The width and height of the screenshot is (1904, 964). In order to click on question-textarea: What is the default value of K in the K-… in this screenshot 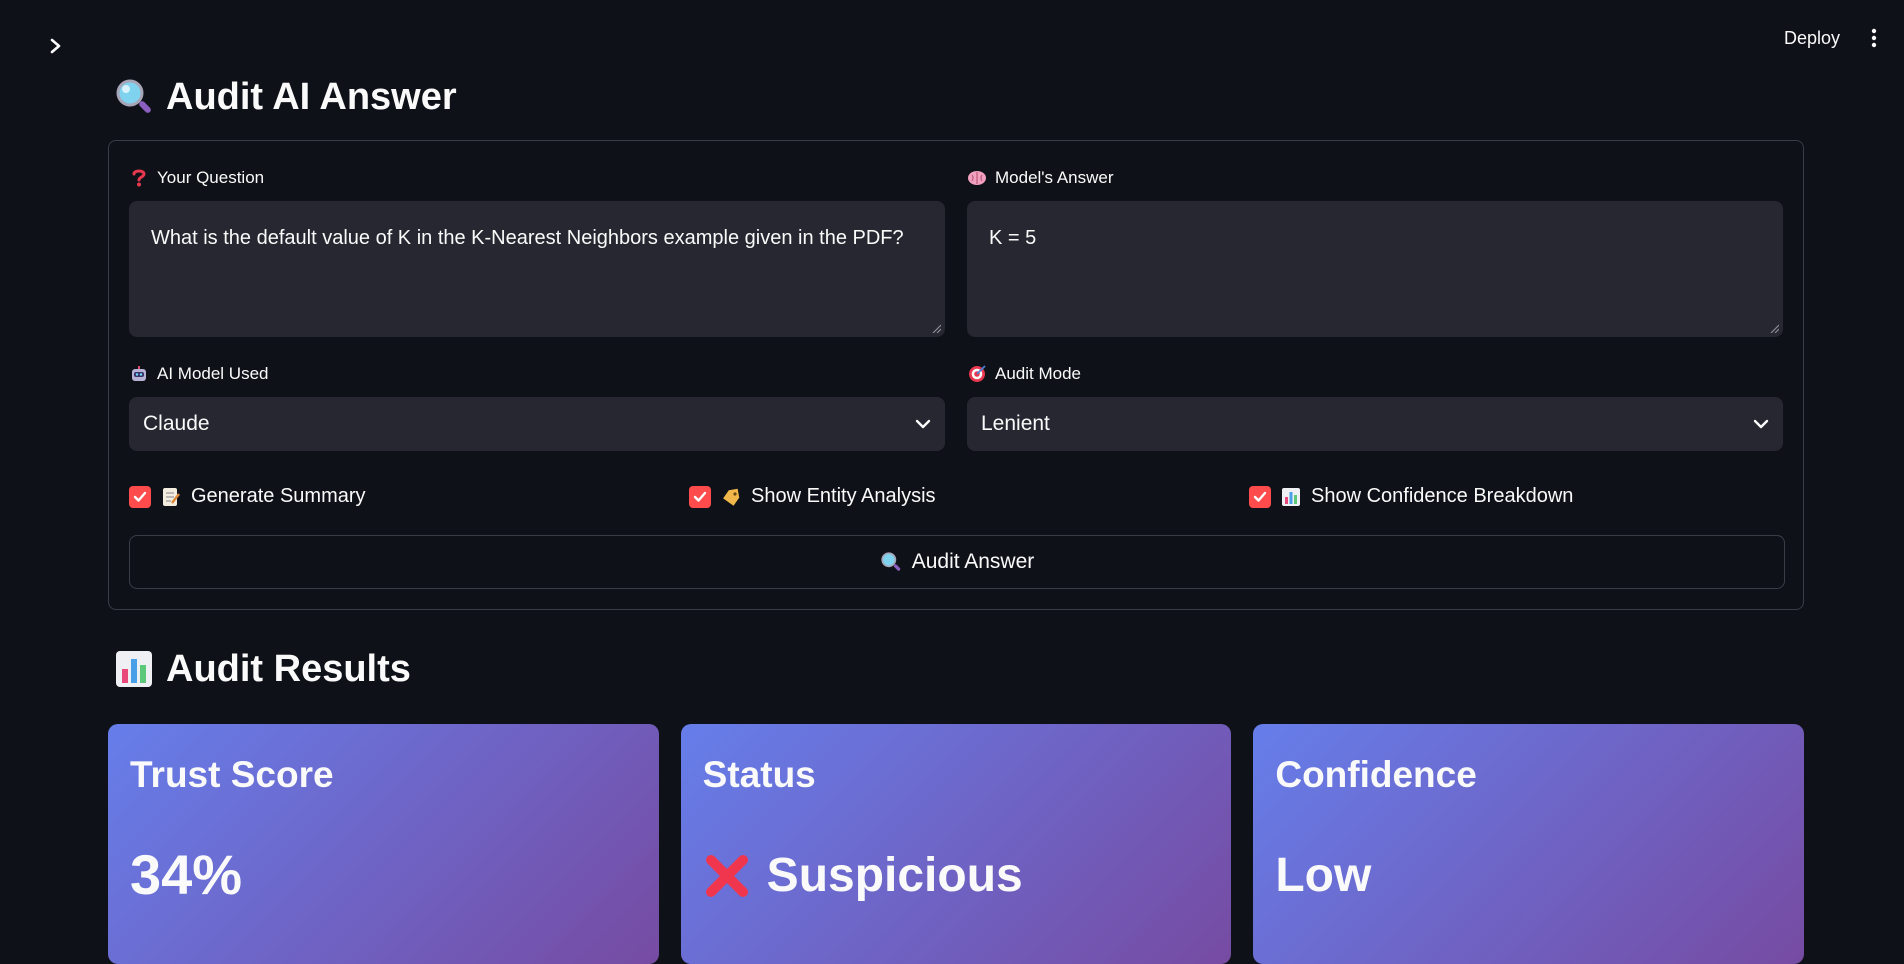, I will do `click(537, 269)`.